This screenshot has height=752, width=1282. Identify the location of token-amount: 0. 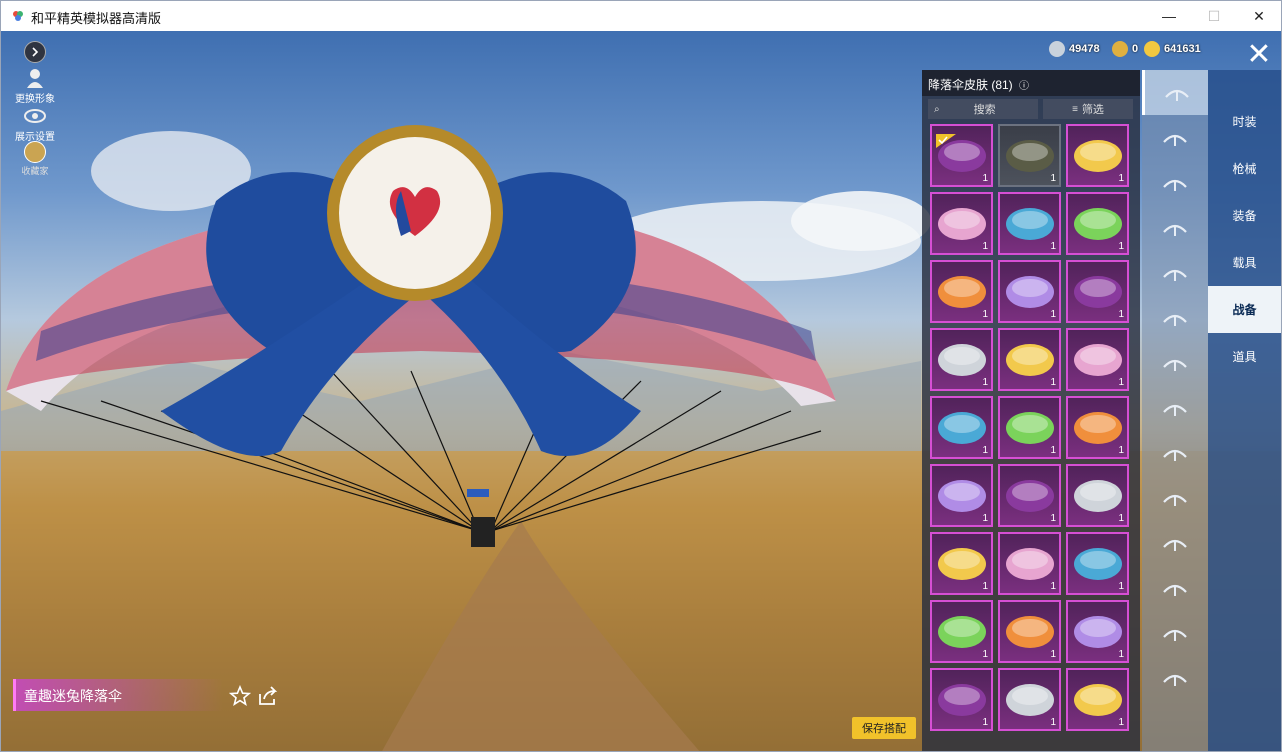
(1135, 49).